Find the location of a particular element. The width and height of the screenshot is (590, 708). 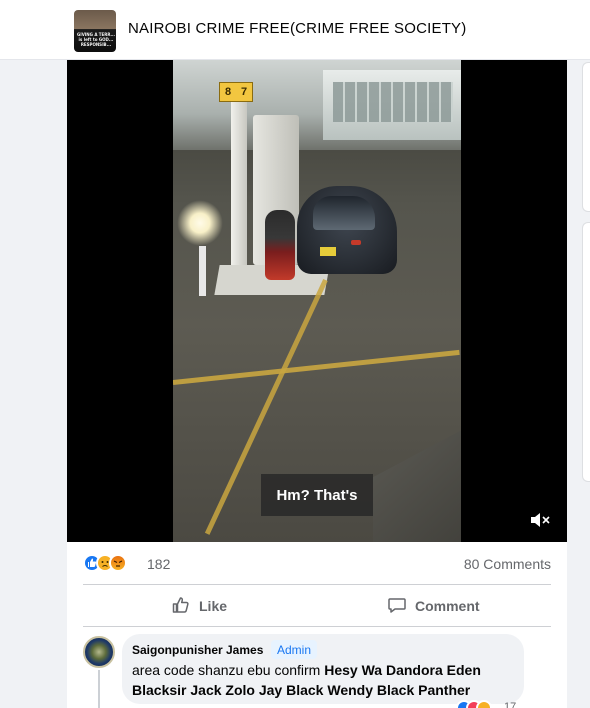

pump-number-8: 8 is located at coordinates (228, 92).